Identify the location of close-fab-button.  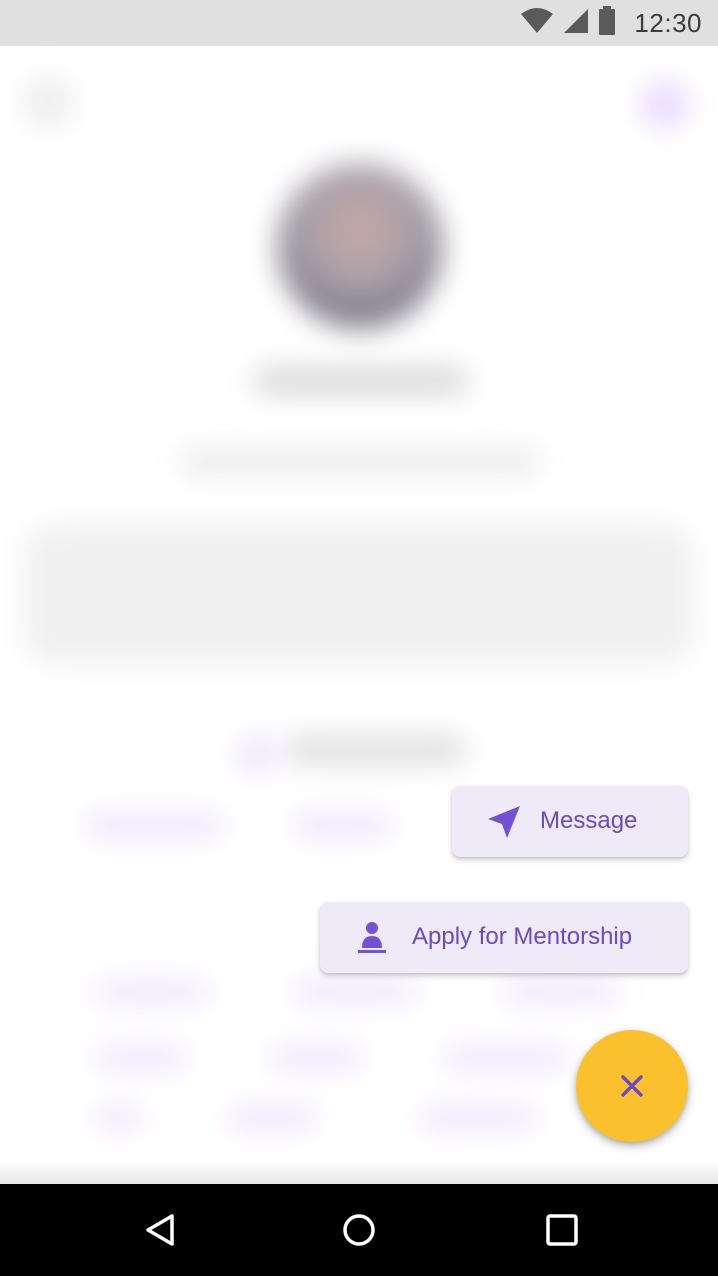
(632, 1086).